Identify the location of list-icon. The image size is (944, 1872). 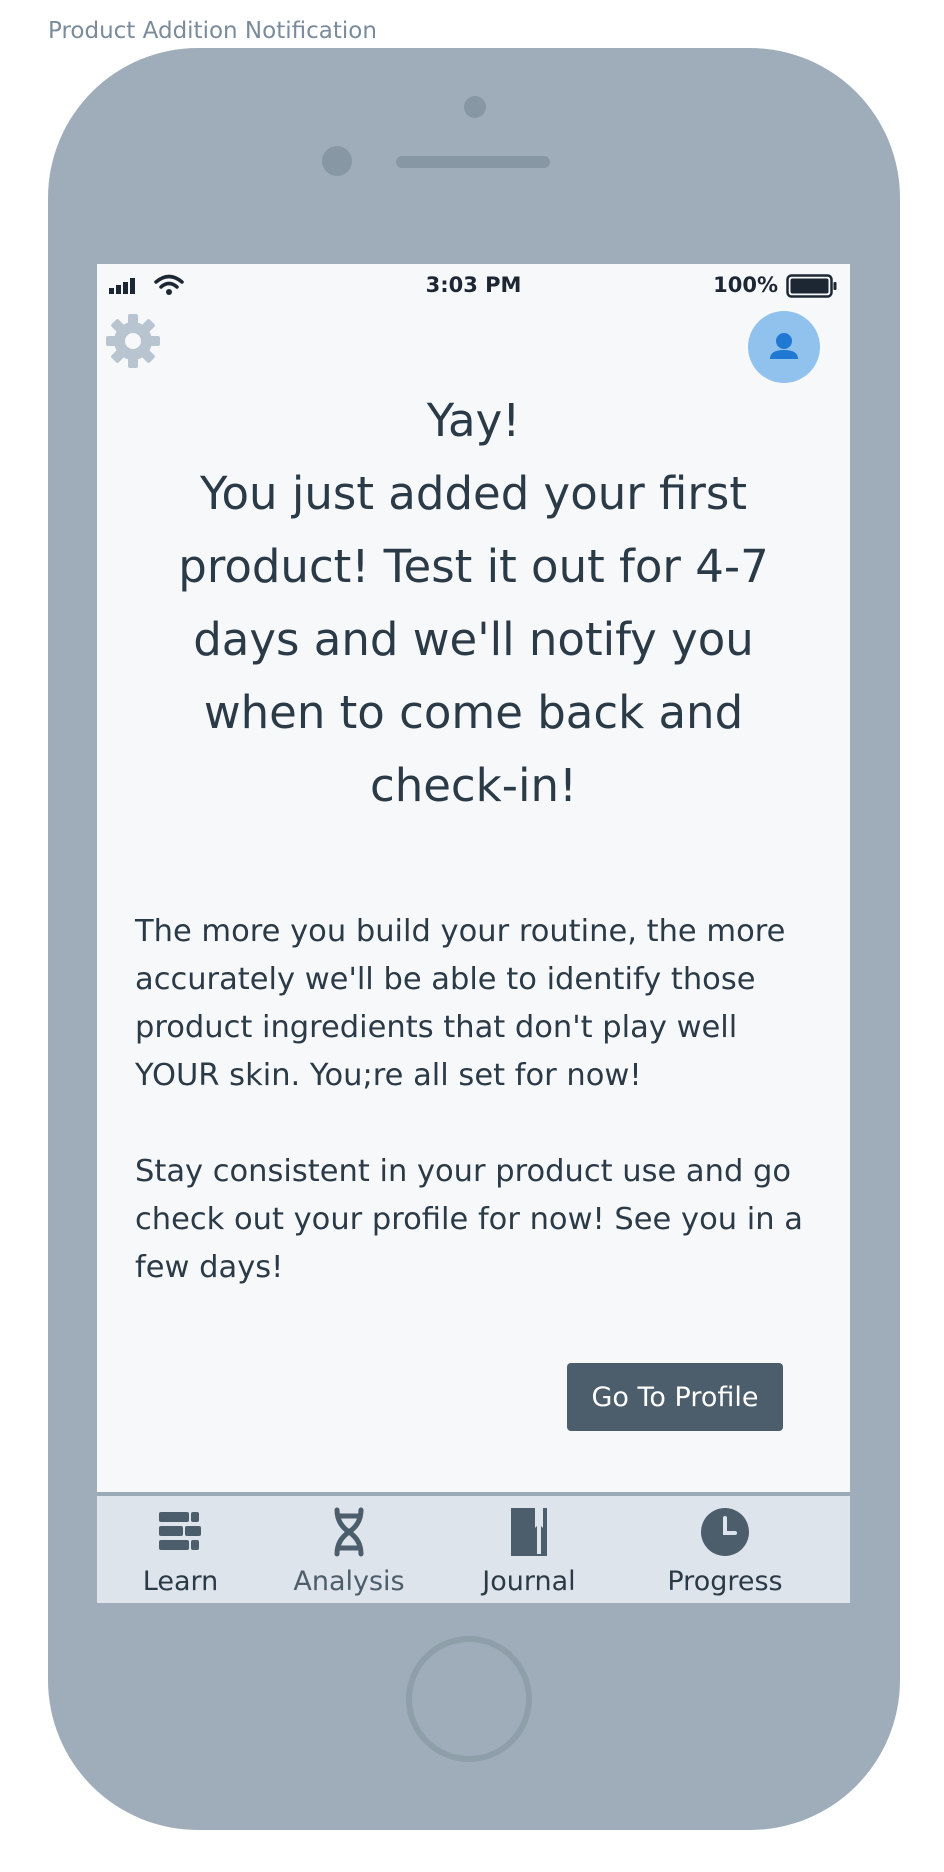
(179, 1531).